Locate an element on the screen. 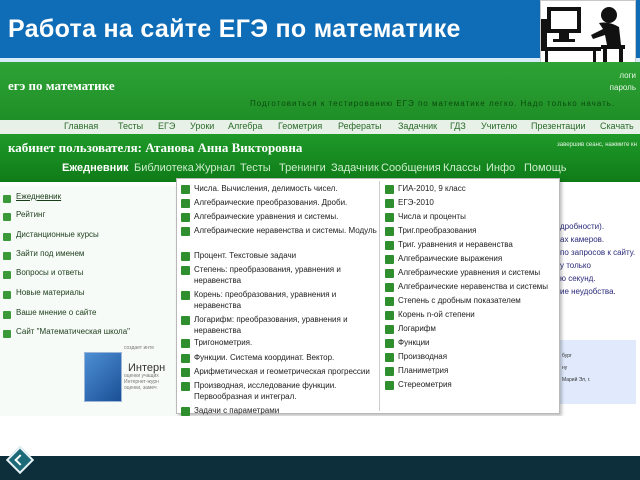 Image resolution: width=640 pixels, height=480 pixels. nav-link: Рефераты is located at coordinates (359, 126).